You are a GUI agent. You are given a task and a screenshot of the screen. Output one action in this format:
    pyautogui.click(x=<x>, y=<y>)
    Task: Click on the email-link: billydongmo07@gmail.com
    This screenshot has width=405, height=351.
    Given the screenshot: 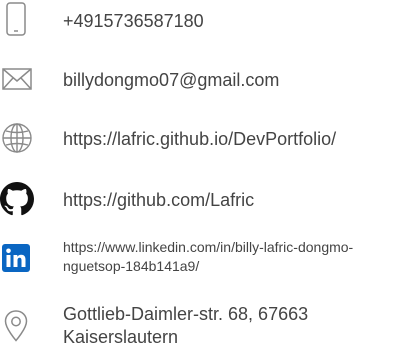 What is the action you would take?
    pyautogui.click(x=171, y=80)
    